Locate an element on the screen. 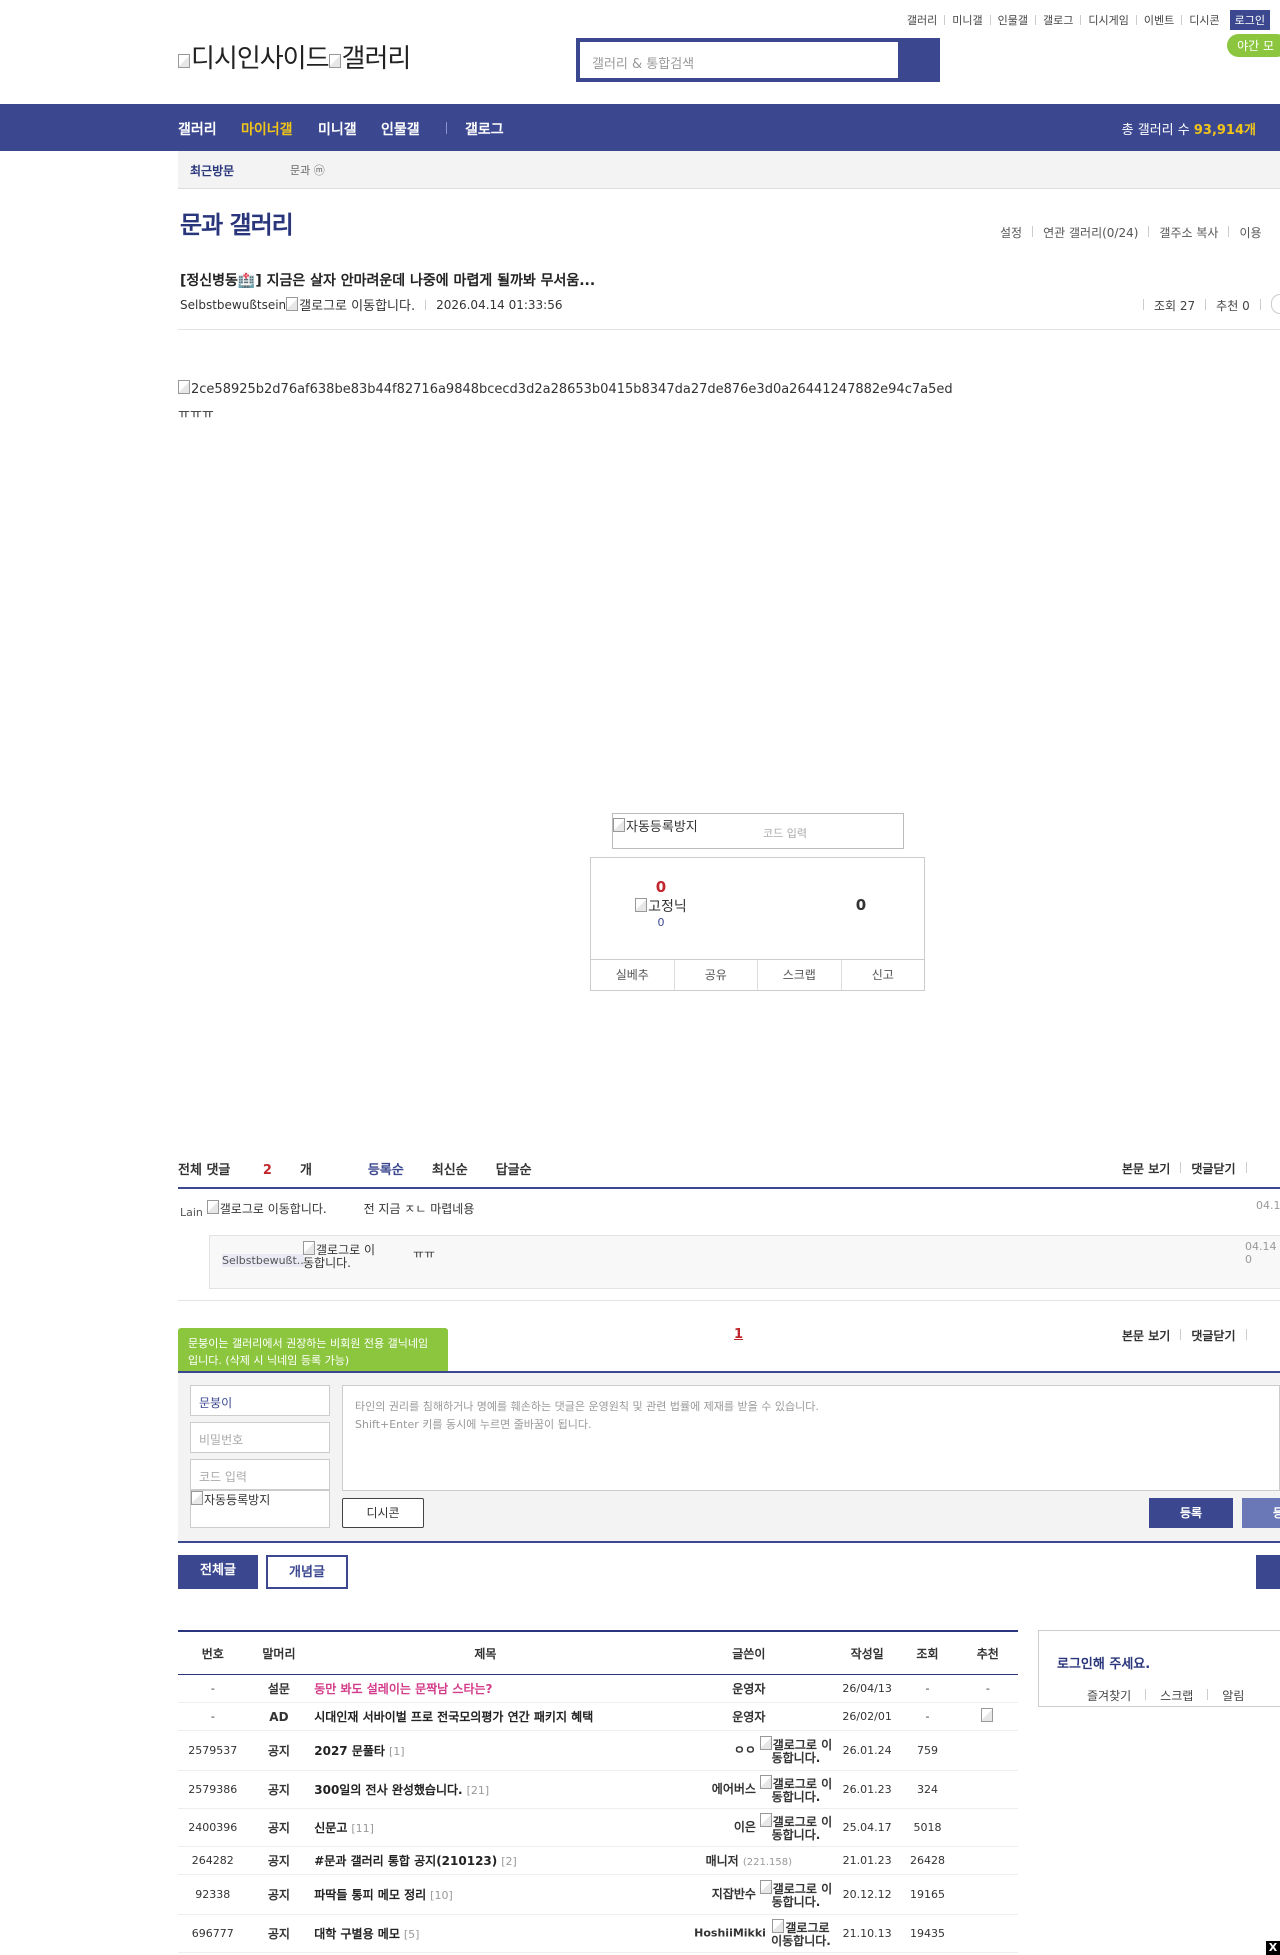 The image size is (1280, 1955). nav-gallog: 갤로그 is located at coordinates (484, 129).